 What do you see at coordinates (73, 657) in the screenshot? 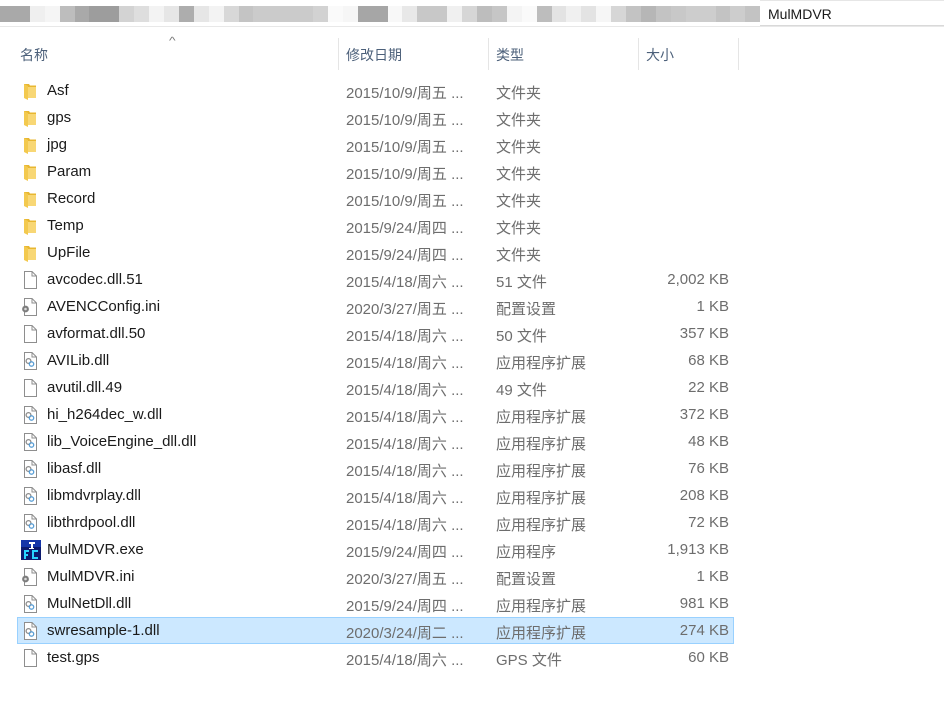
I see `file-name: test.gps` at bounding box center [73, 657].